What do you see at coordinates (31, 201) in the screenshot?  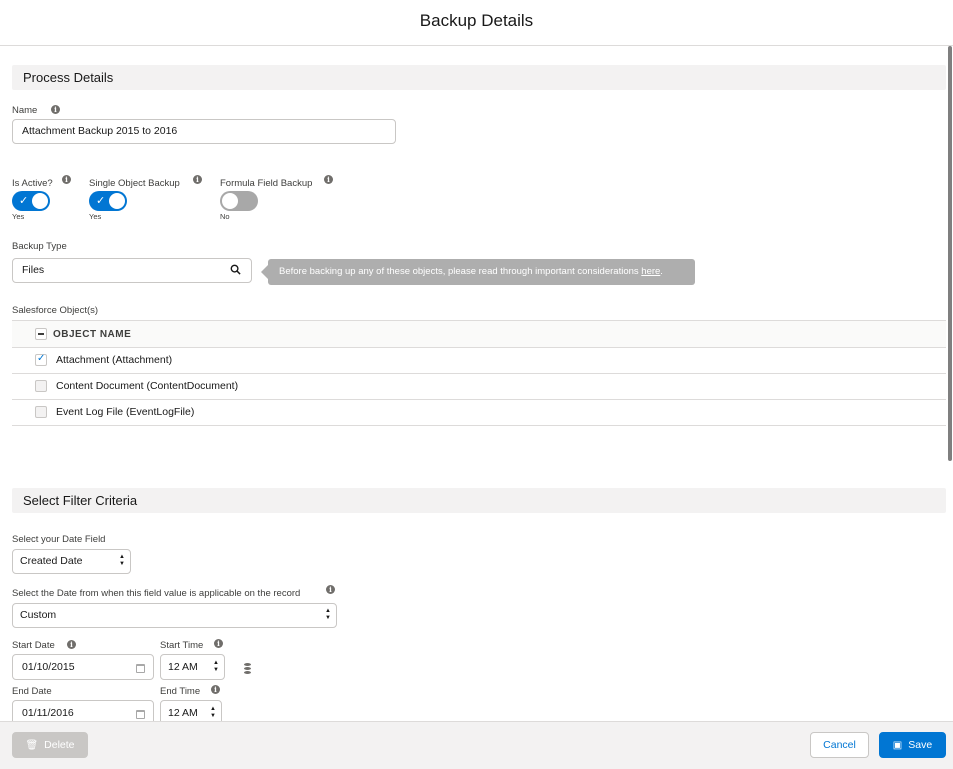 I see `is-active-toggle: ✓` at bounding box center [31, 201].